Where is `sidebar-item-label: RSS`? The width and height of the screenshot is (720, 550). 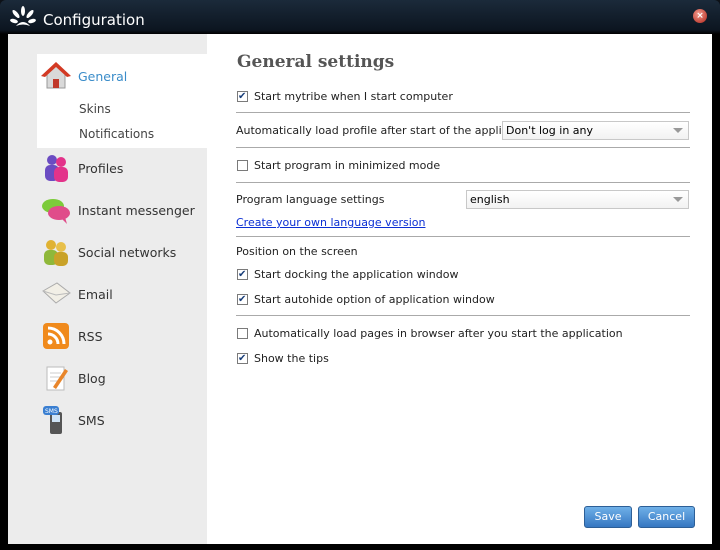 sidebar-item-label: RSS is located at coordinates (90, 336).